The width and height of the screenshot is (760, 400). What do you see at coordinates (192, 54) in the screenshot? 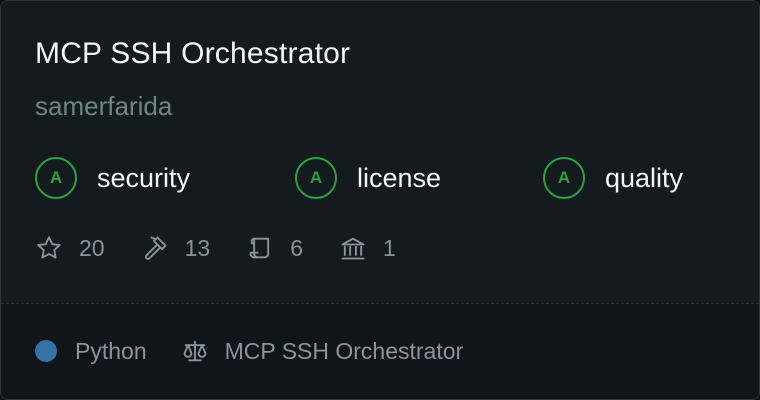
I see `card-title: MCP SSH Orchestrator` at bounding box center [192, 54].